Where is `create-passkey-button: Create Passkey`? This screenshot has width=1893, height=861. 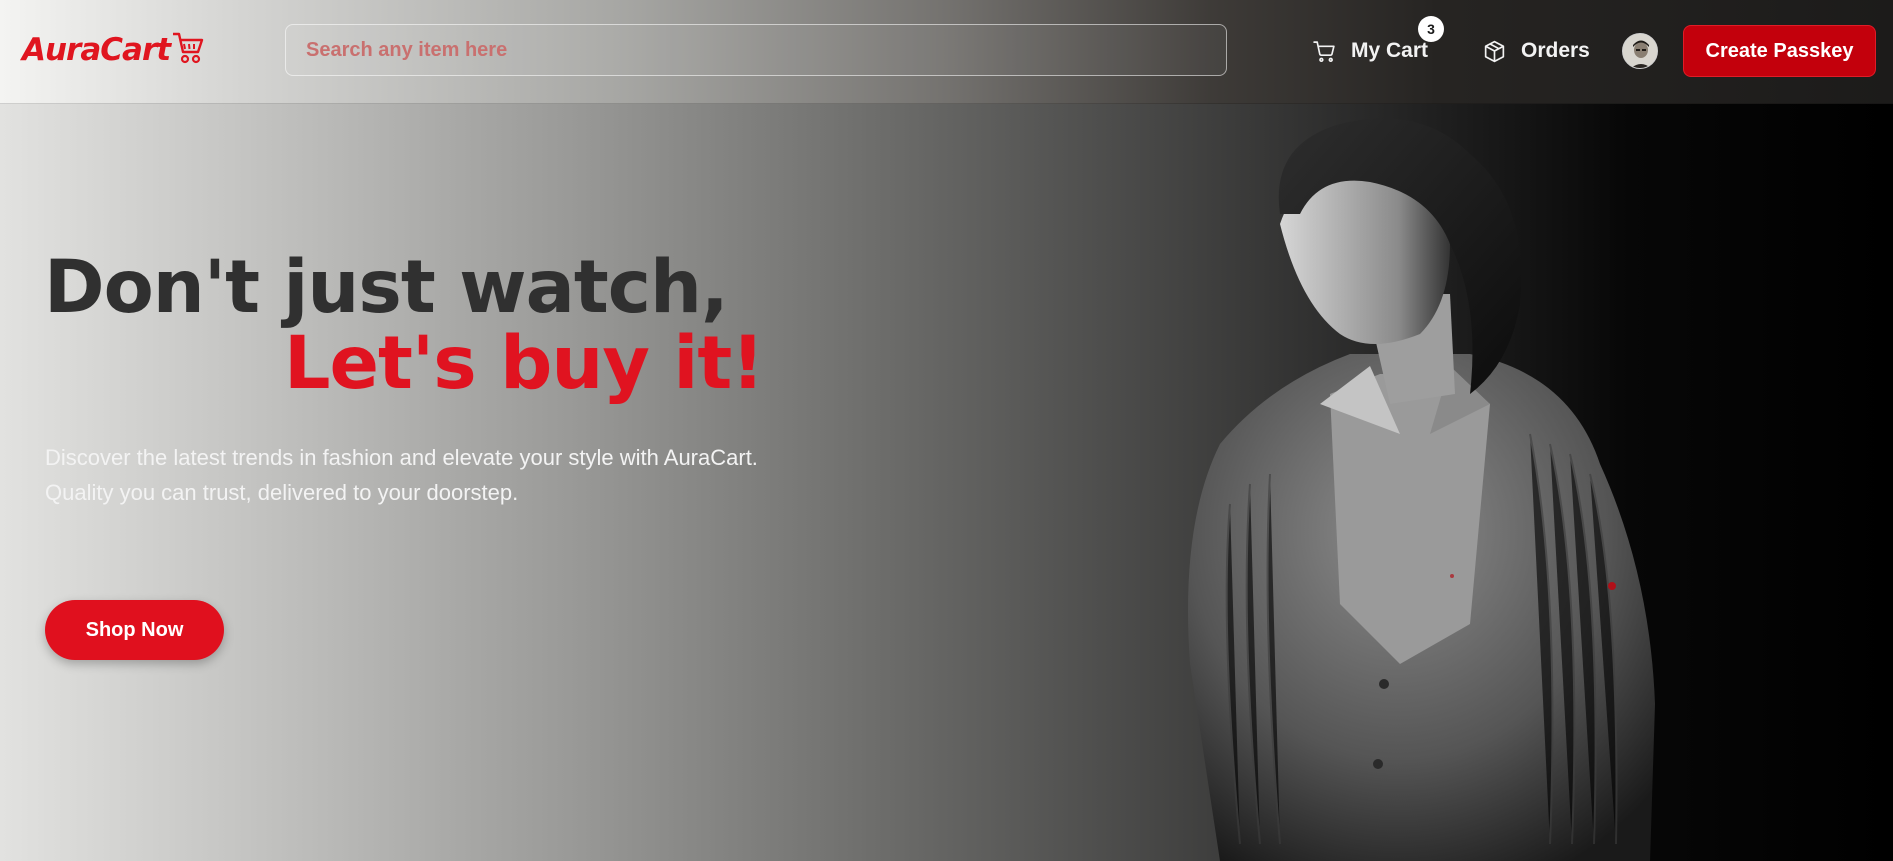
create-passkey-button: Create Passkey is located at coordinates (1779, 51).